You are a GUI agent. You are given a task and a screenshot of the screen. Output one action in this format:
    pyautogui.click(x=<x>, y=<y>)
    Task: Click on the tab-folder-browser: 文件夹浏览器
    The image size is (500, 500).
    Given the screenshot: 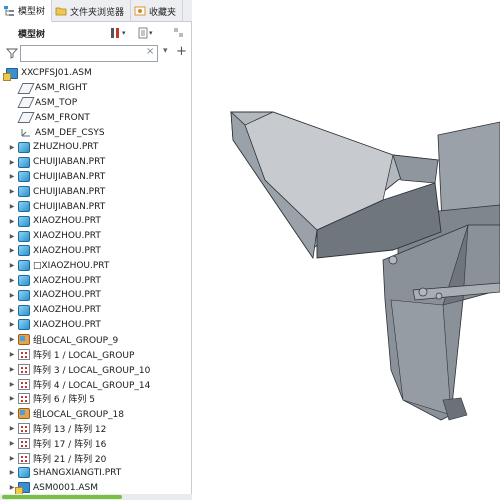 What is the action you would take?
    pyautogui.click(x=92, y=11)
    